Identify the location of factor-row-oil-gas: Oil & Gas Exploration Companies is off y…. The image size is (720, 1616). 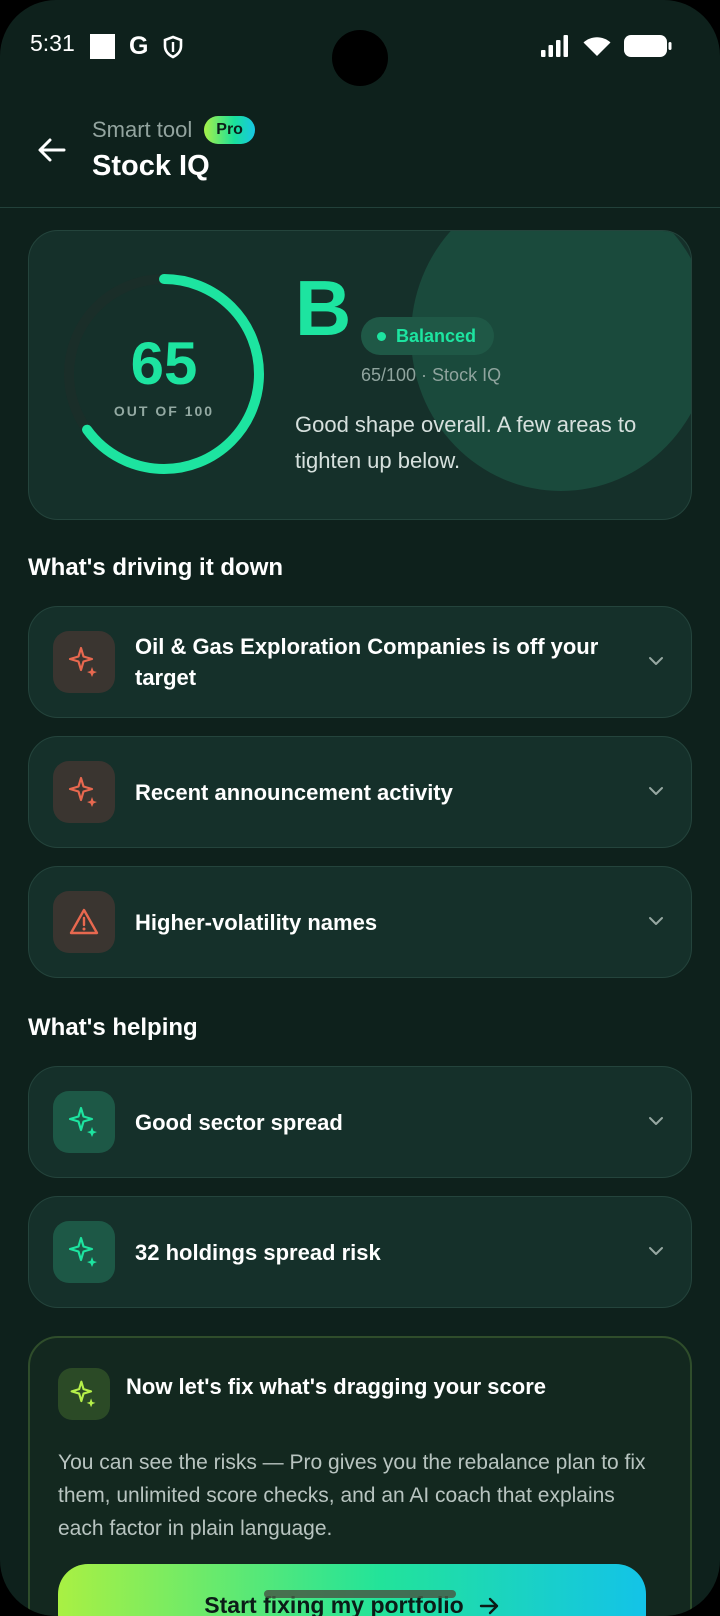
(360, 662).